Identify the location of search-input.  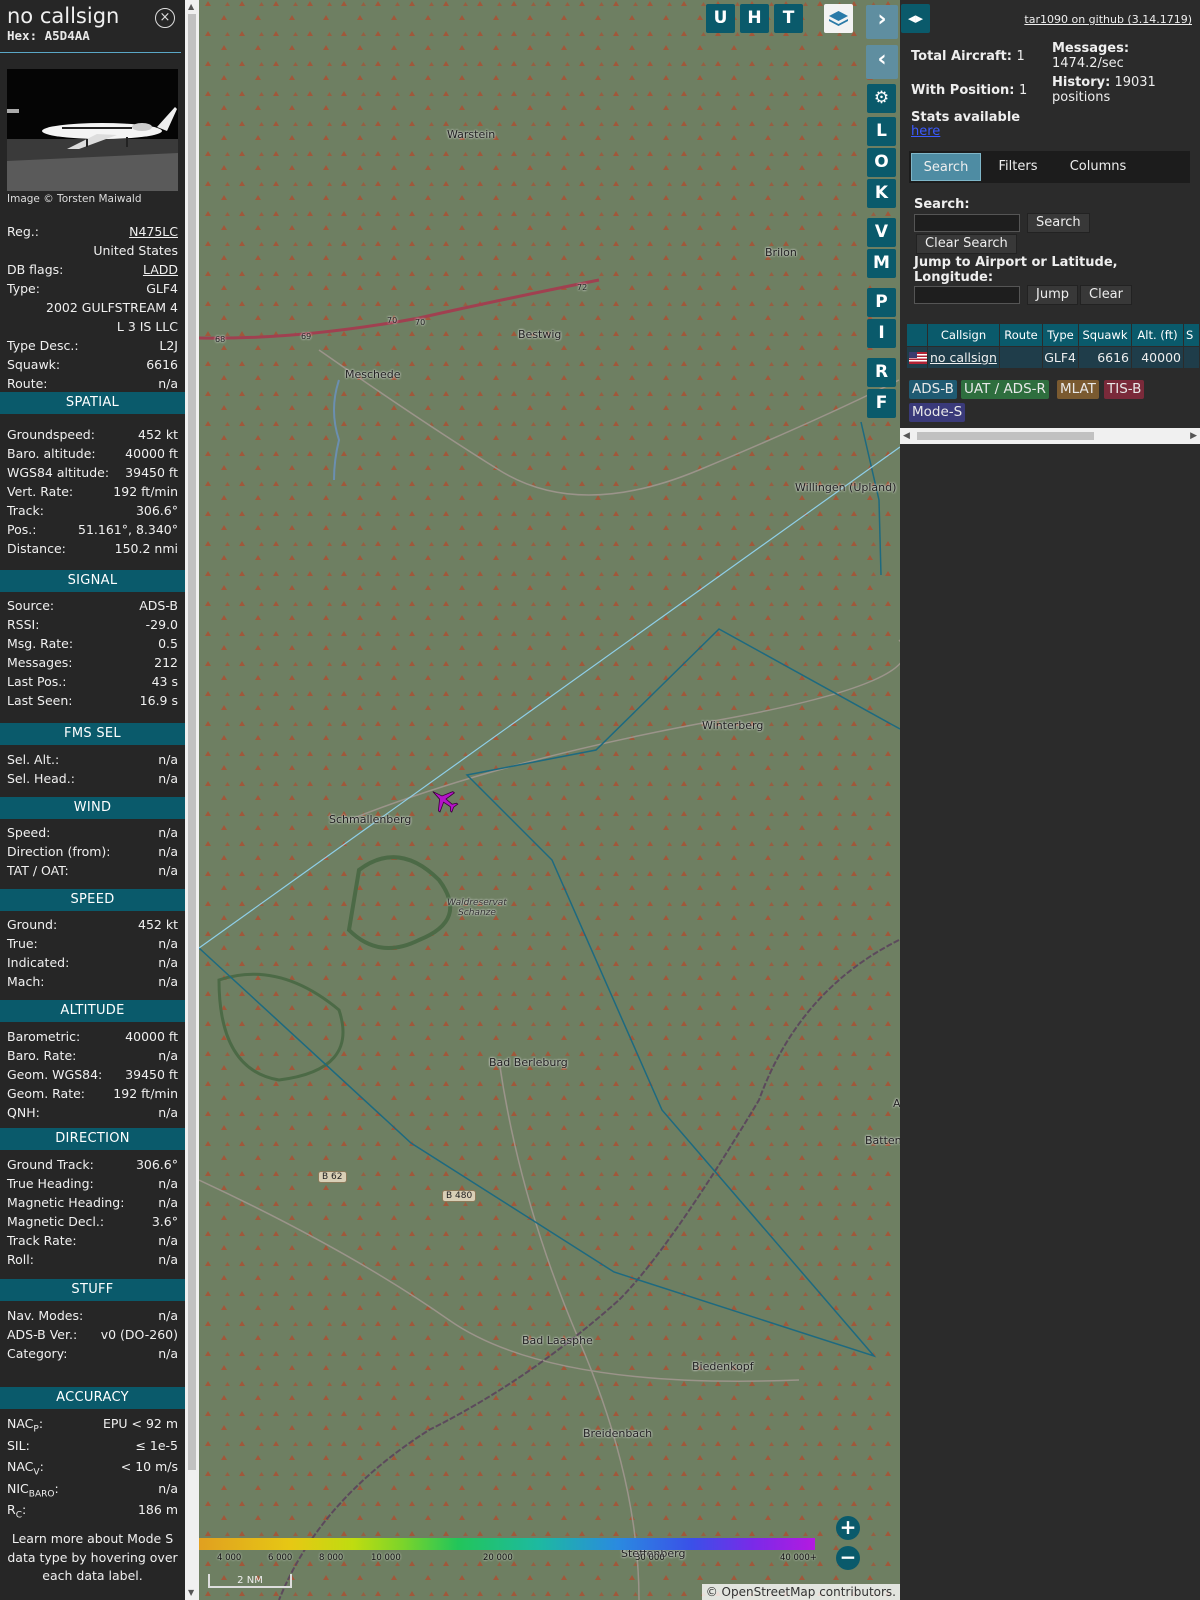
(967, 223).